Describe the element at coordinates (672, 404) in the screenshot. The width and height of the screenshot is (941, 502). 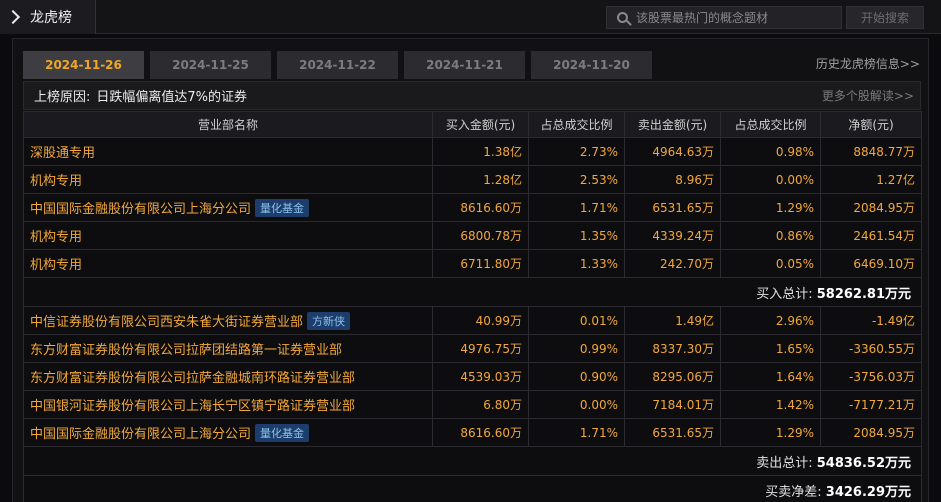
I see `sell-amount: 7184.01万` at that location.